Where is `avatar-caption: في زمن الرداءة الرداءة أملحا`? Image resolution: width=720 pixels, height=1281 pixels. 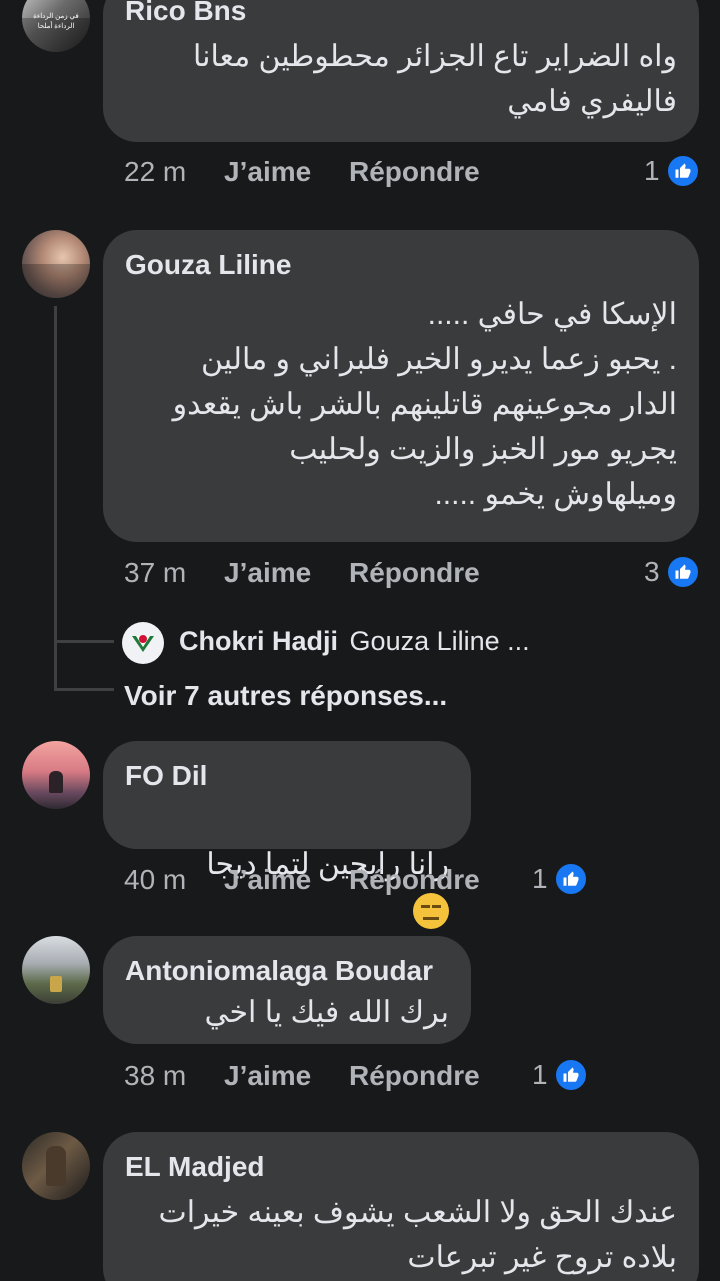 avatar-caption: في زمن الرداءة الرداءة أملحا is located at coordinates (56, 21).